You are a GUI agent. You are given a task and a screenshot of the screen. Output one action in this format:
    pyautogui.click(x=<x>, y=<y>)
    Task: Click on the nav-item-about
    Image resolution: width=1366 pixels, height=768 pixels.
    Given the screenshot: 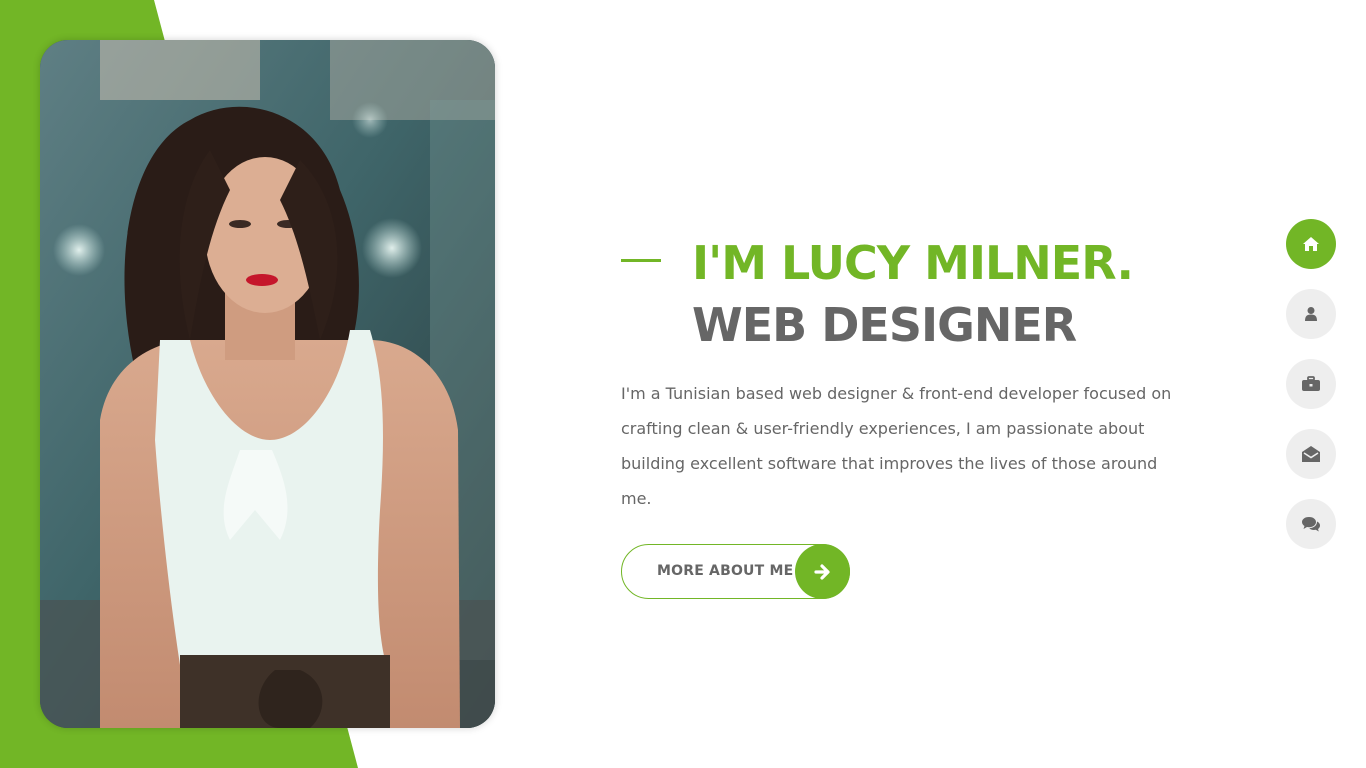 What is the action you would take?
    pyautogui.click(x=1311, y=314)
    